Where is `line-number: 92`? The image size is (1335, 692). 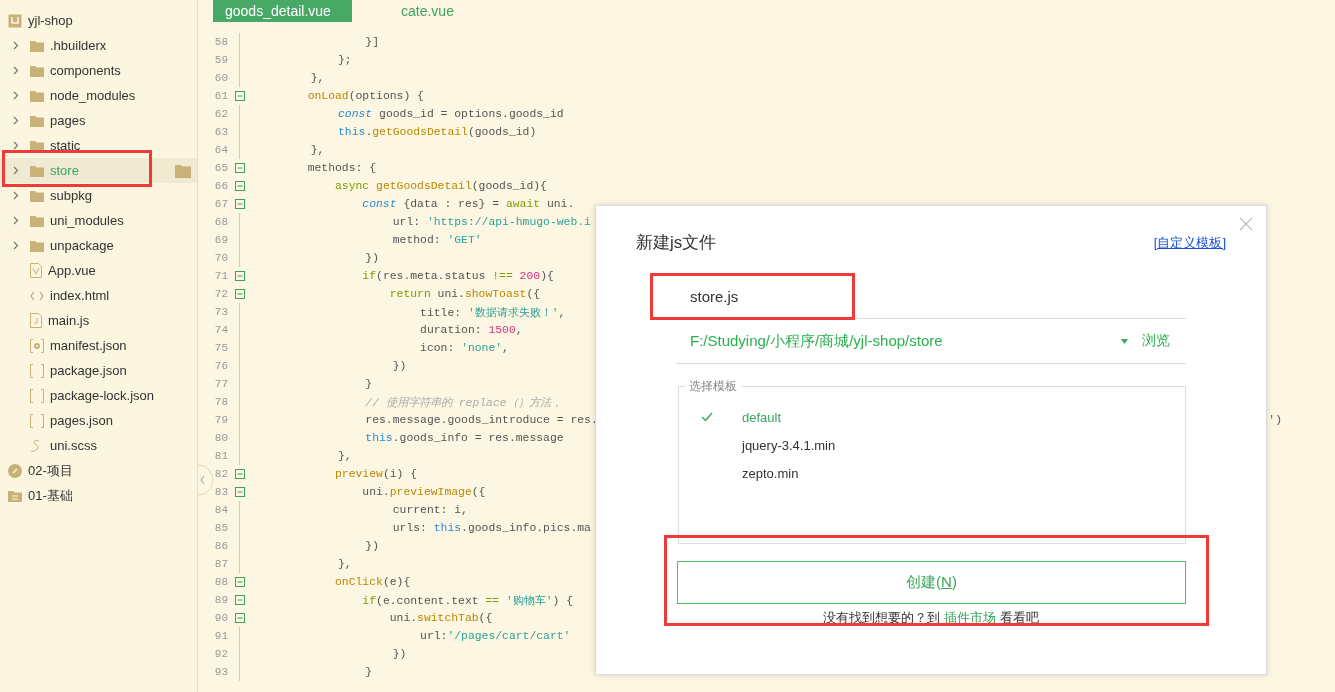
line-number: 92 is located at coordinates (220, 654).